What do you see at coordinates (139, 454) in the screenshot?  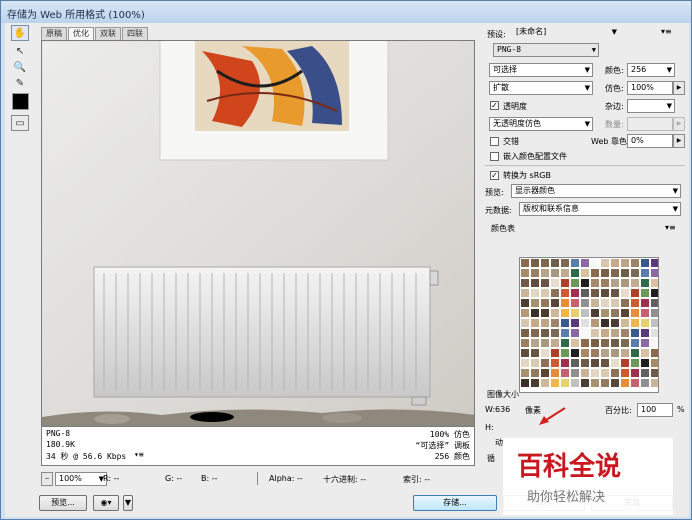 I see `download-speed-menu-icon: ▾≡` at bounding box center [139, 454].